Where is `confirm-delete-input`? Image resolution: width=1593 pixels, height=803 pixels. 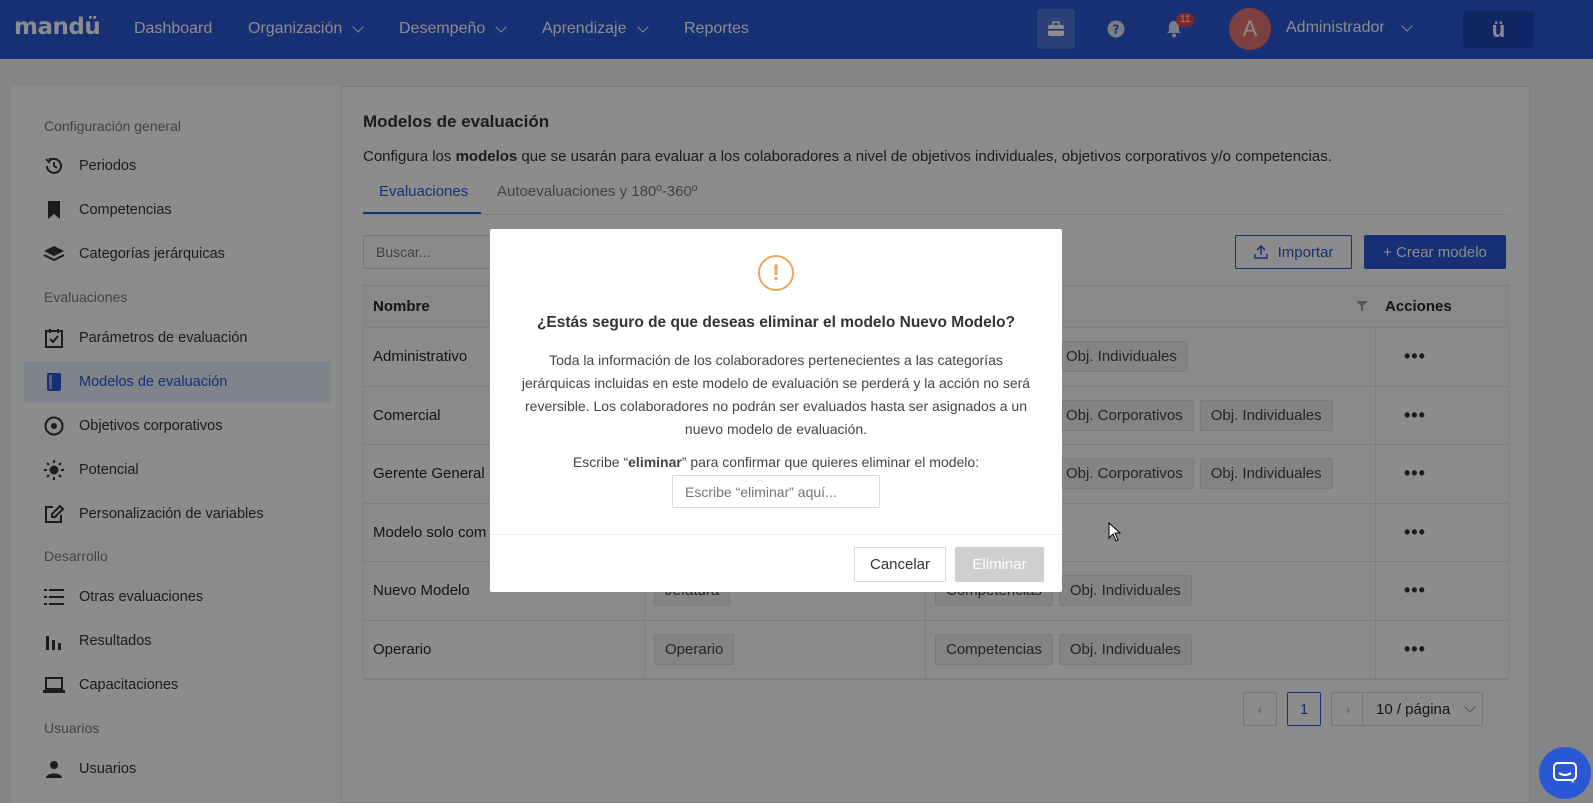
confirm-delete-input is located at coordinates (776, 491).